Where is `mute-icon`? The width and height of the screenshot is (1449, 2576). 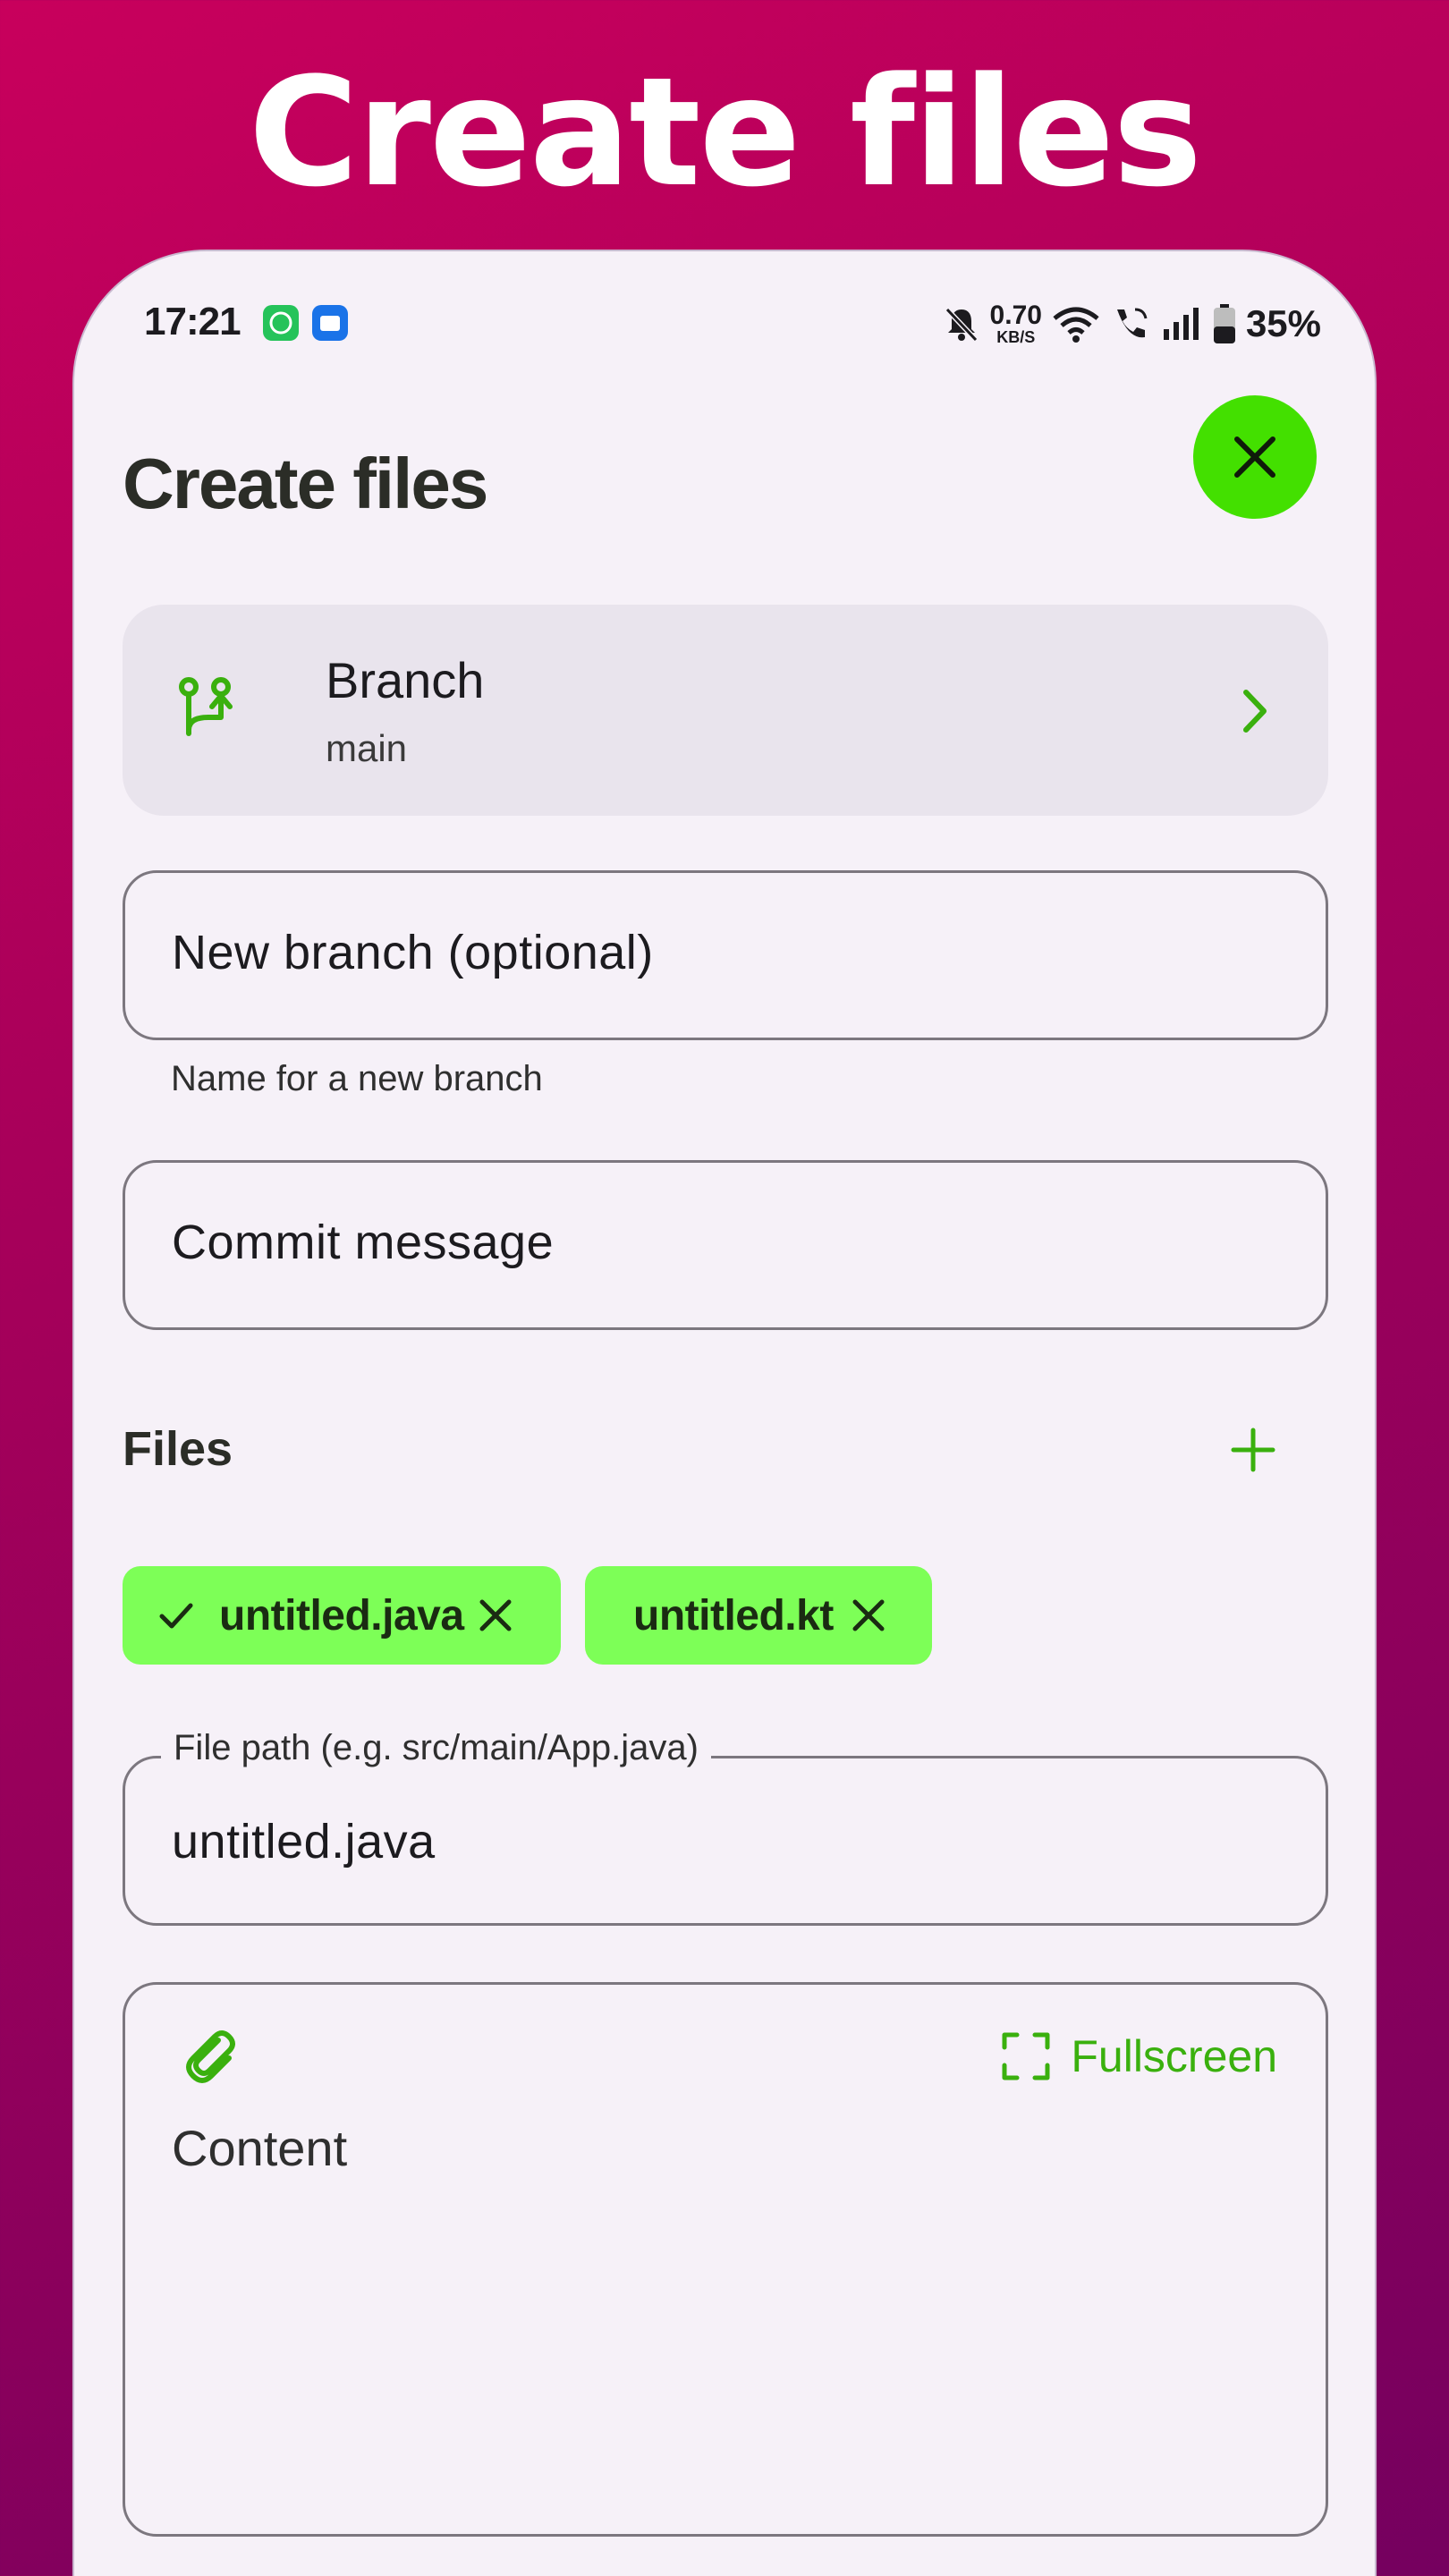 mute-icon is located at coordinates (961, 325).